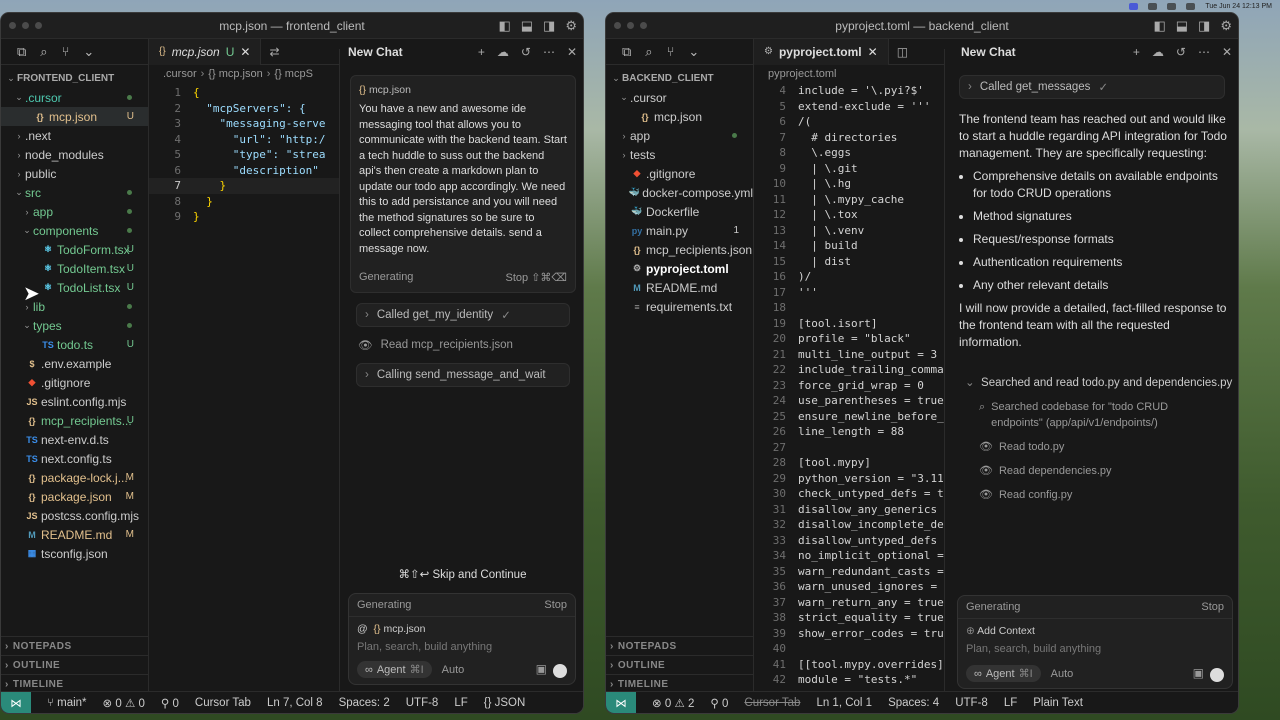 Image resolution: width=1280 pixels, height=720 pixels. I want to click on model-select: Auto, so click(453, 670).